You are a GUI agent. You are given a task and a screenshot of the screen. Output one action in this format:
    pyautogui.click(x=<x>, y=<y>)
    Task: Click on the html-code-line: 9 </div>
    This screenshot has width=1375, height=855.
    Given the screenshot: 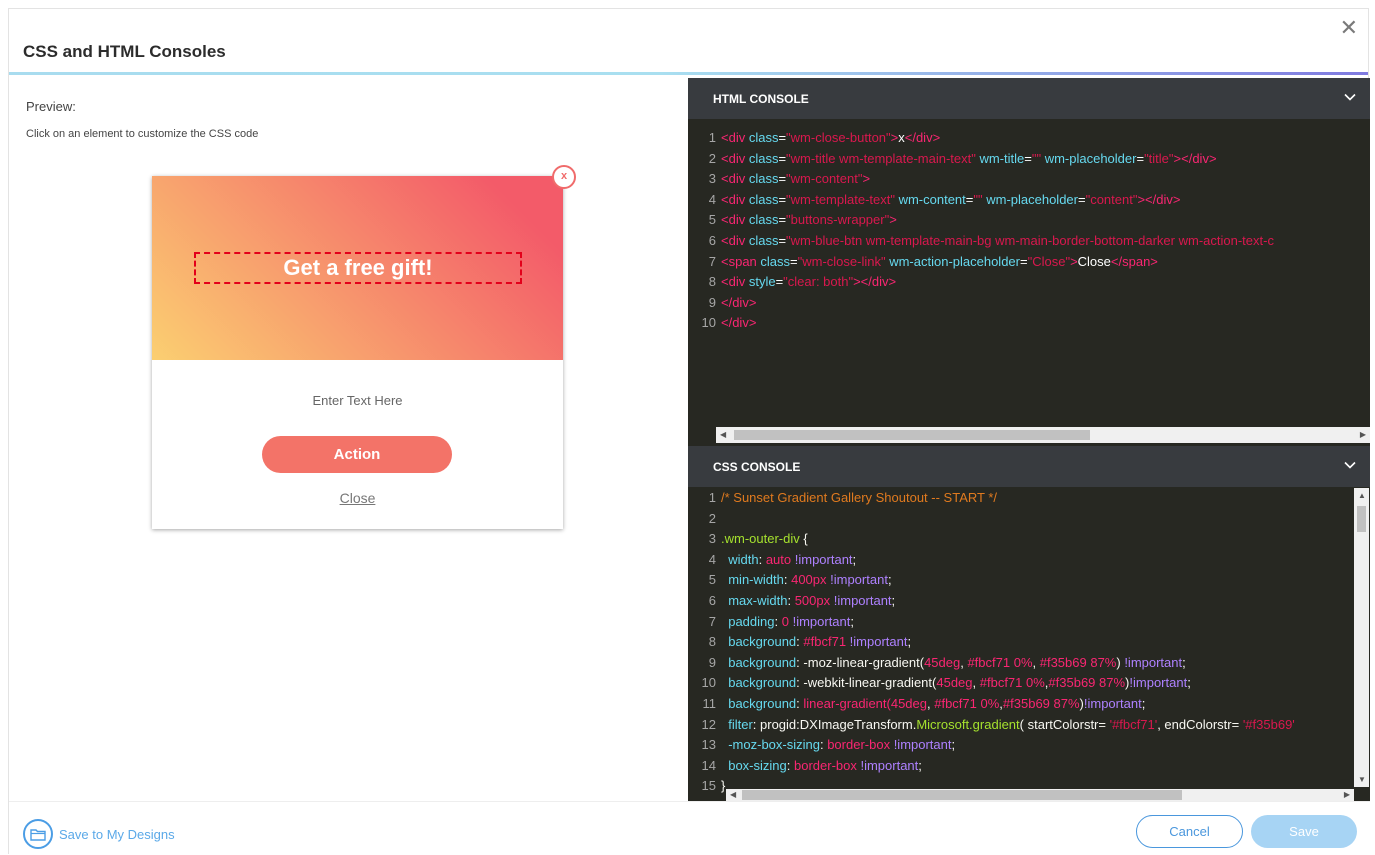 What is the action you would take?
    pyautogui.click(x=1029, y=303)
    